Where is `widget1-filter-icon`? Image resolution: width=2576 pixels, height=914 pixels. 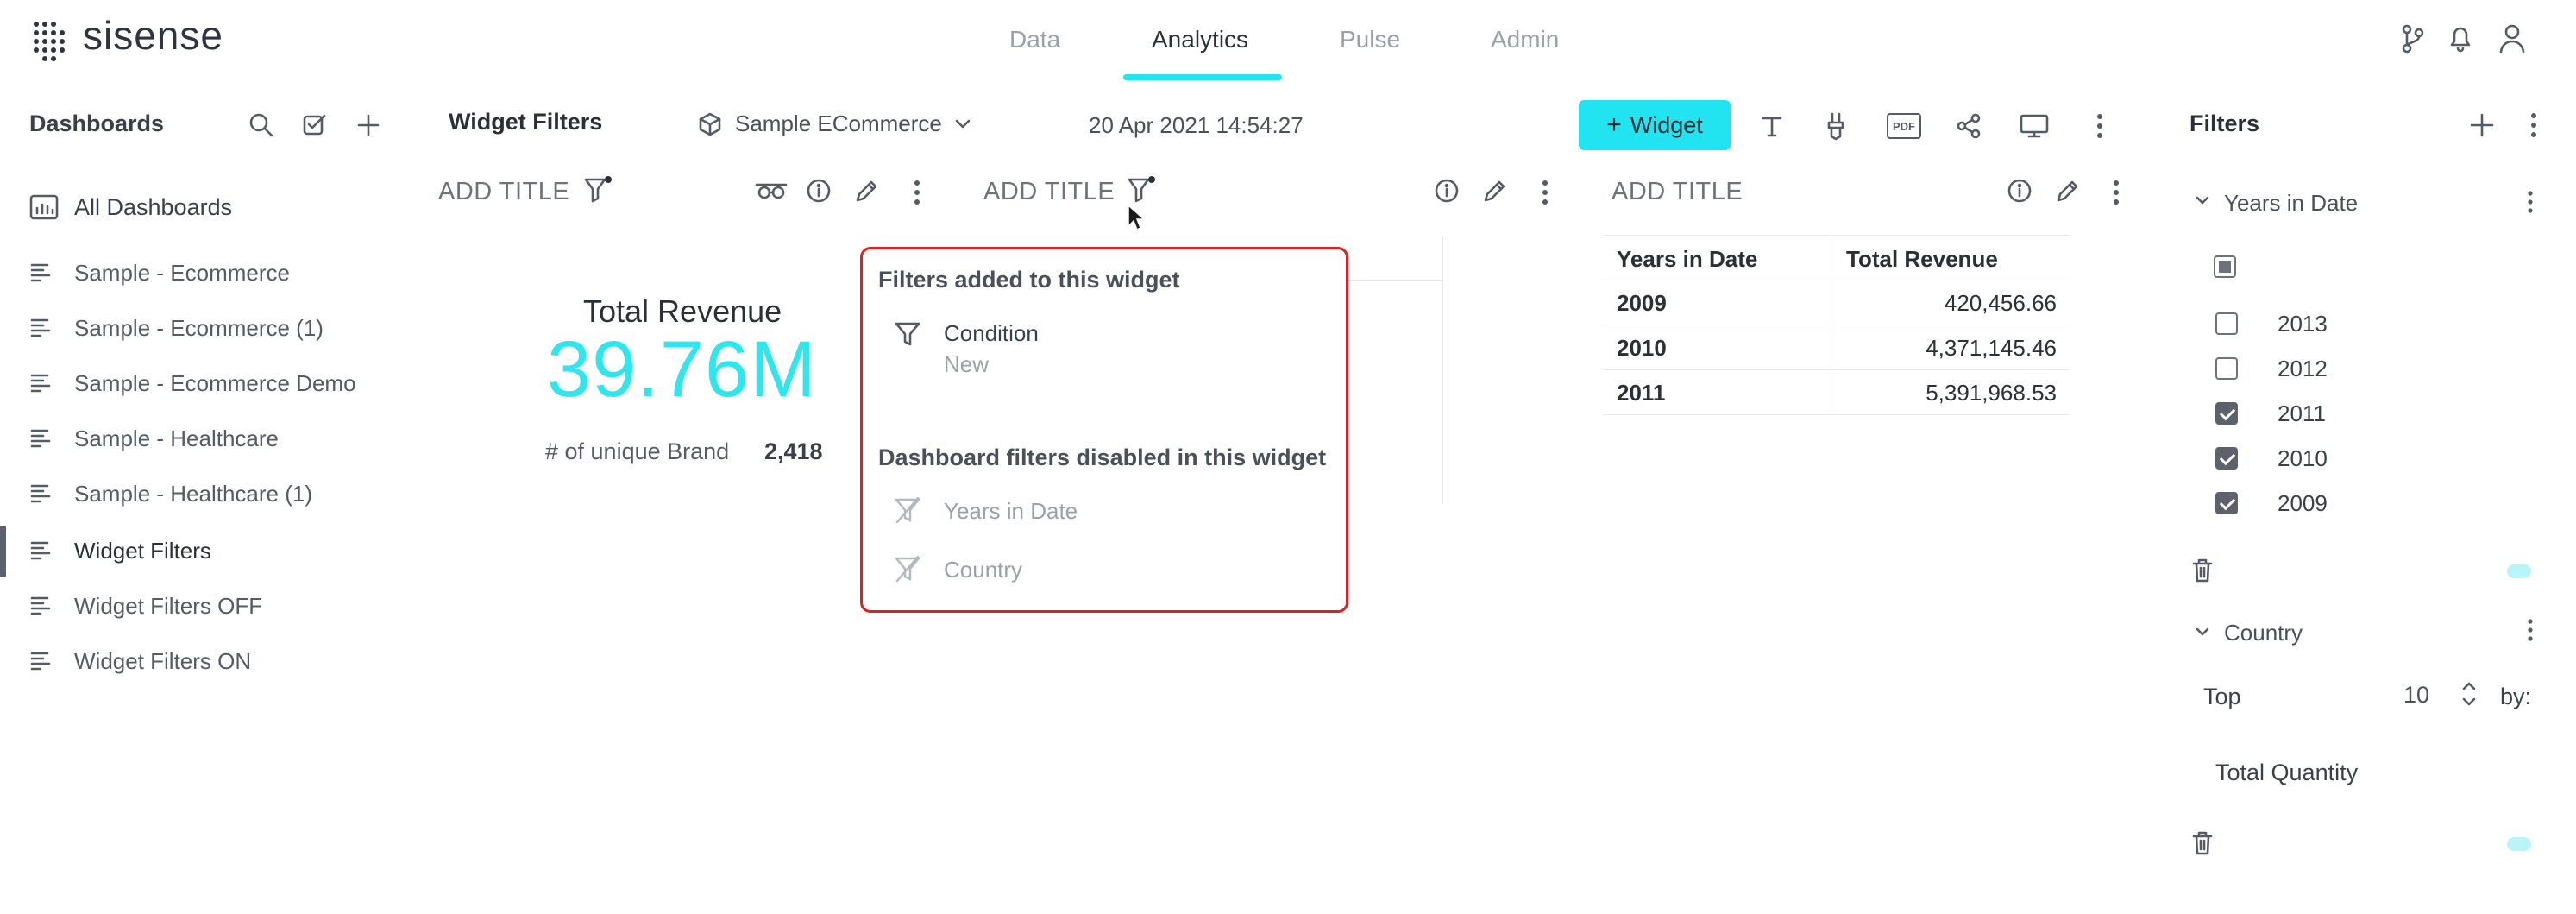
widget1-filter-icon is located at coordinates (598, 189).